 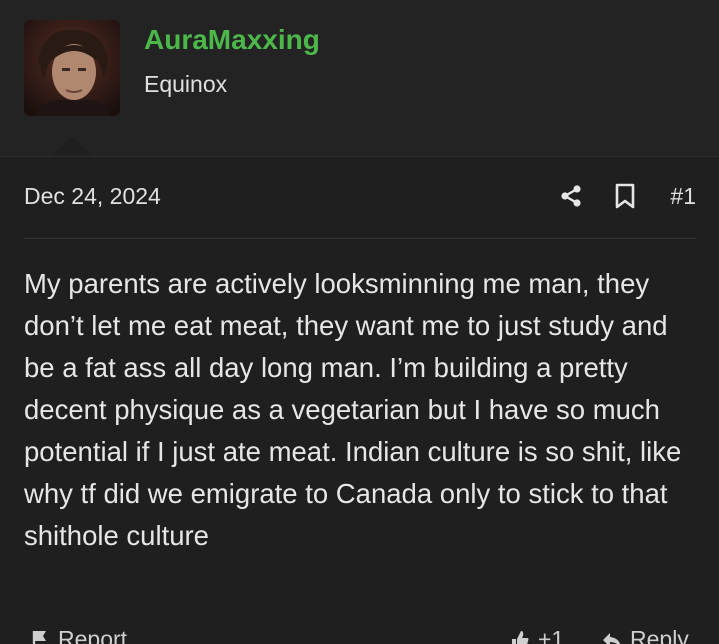 I want to click on user-title: Equinox, so click(x=186, y=84).